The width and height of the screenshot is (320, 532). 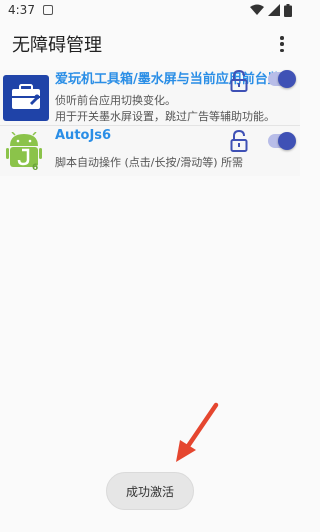 I want to click on status-time: 4:37, so click(x=21, y=10).